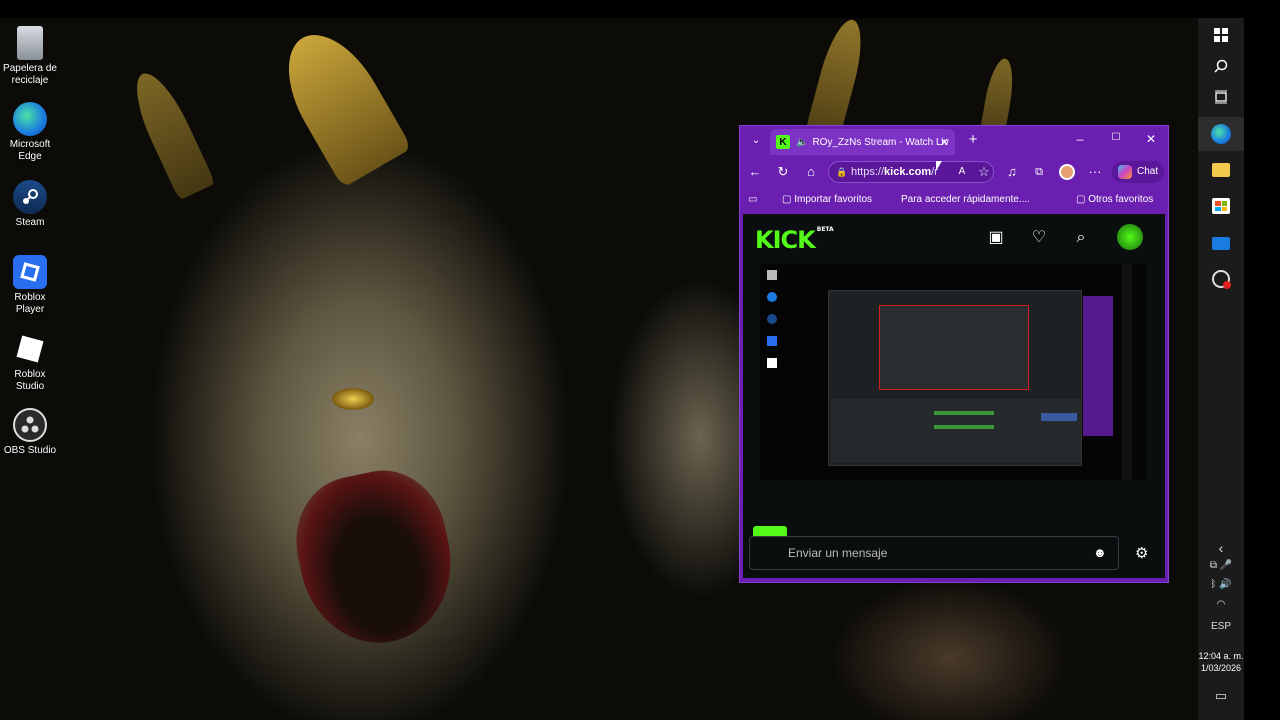 This screenshot has width=1280, height=720. What do you see at coordinates (1127, 372) in the screenshot?
I see `video-content-taskbar` at bounding box center [1127, 372].